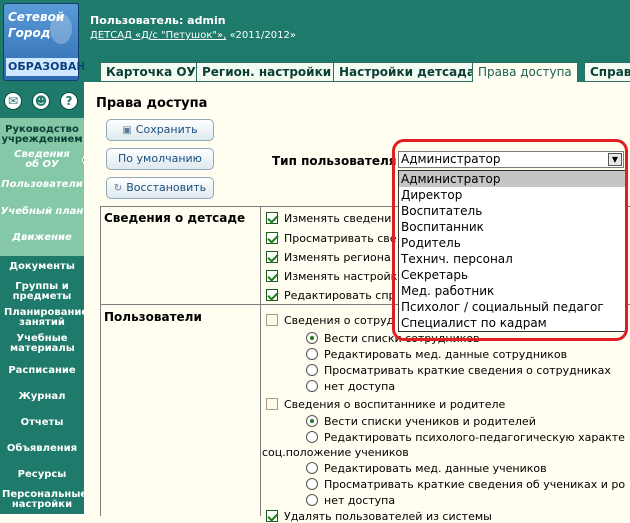  I want to click on table-column-divider, so click(260, 361).